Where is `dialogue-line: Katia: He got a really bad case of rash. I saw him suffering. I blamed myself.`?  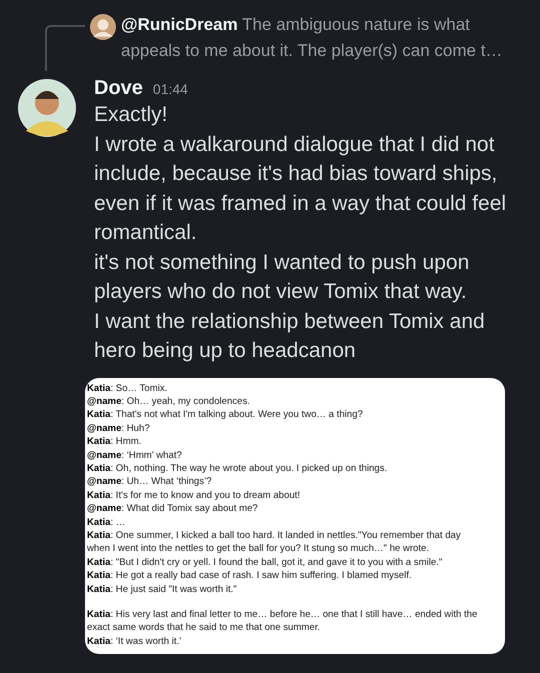
dialogue-line: Katia: He got a really bad case of rash. I saw him suffering. I blamed myself. is located at coordinates (250, 576).